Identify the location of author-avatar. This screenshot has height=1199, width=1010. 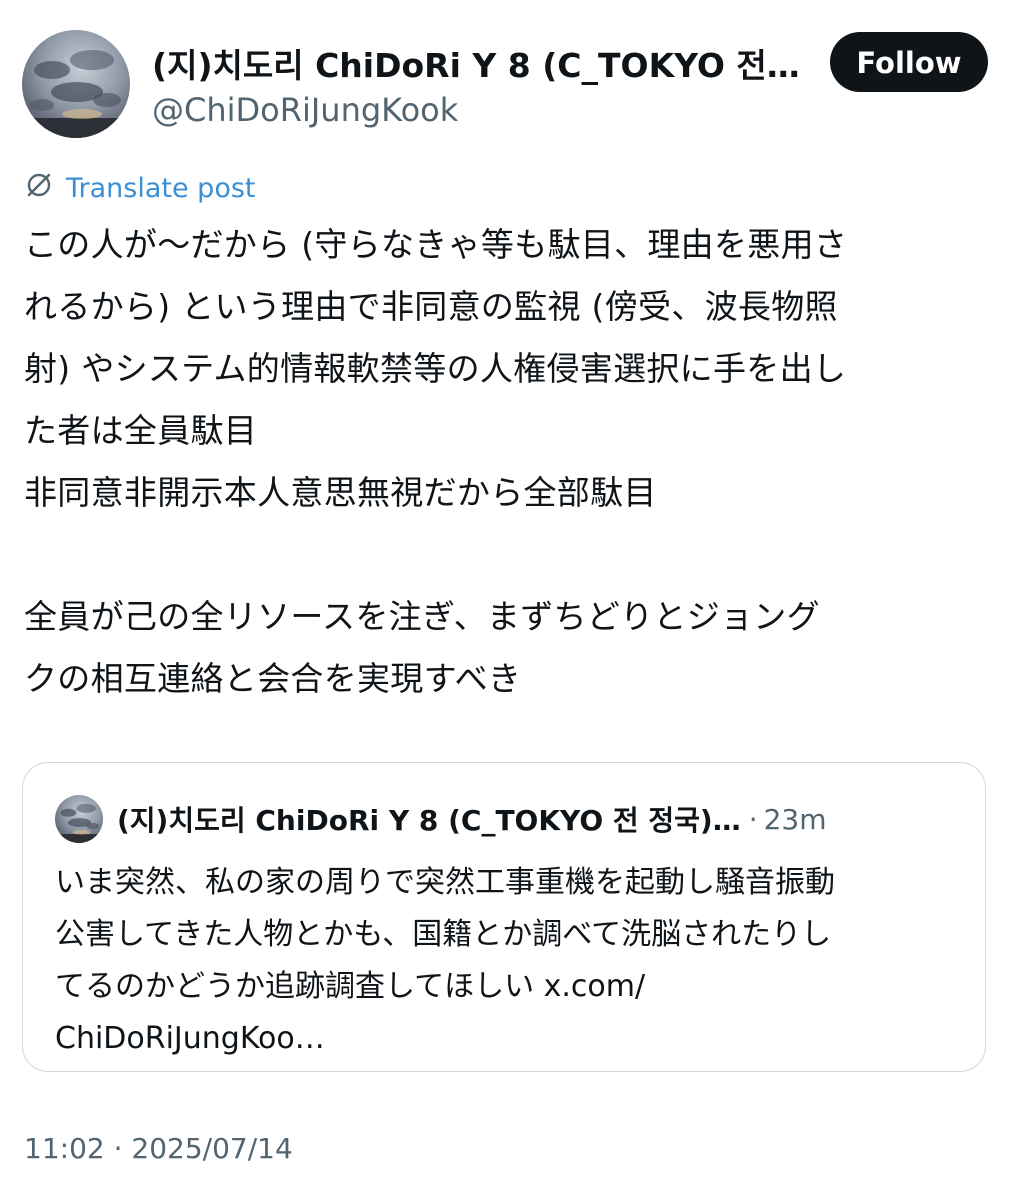
(76, 84).